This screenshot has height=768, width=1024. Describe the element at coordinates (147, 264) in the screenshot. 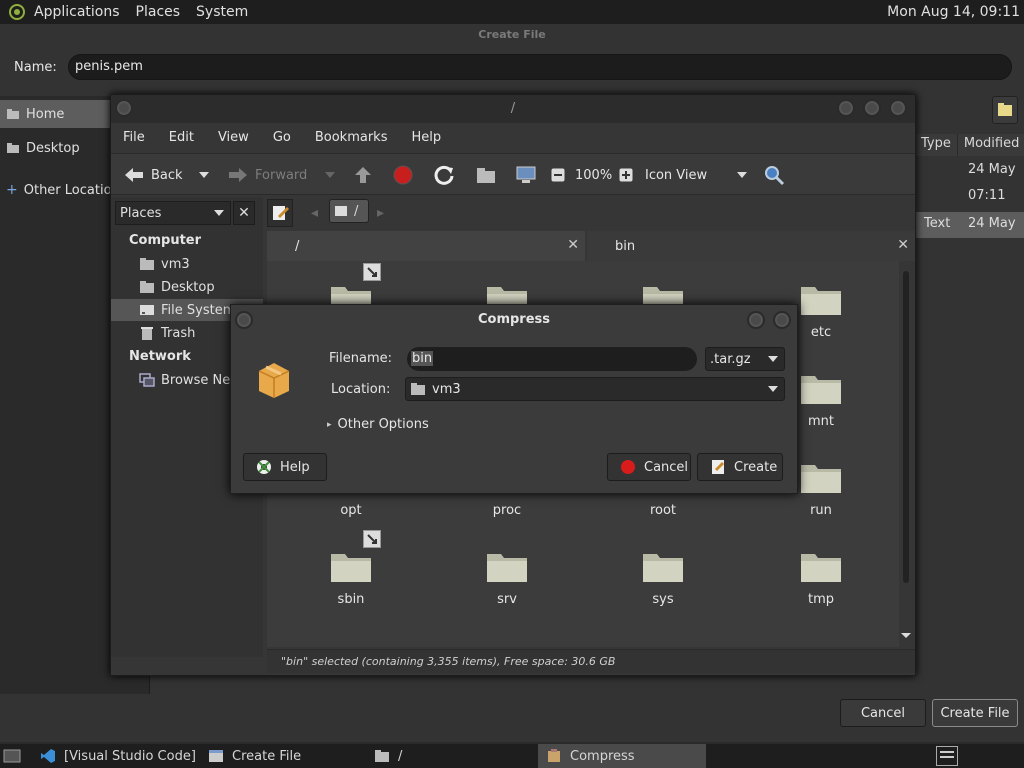

I see `home-folder-icon` at that location.